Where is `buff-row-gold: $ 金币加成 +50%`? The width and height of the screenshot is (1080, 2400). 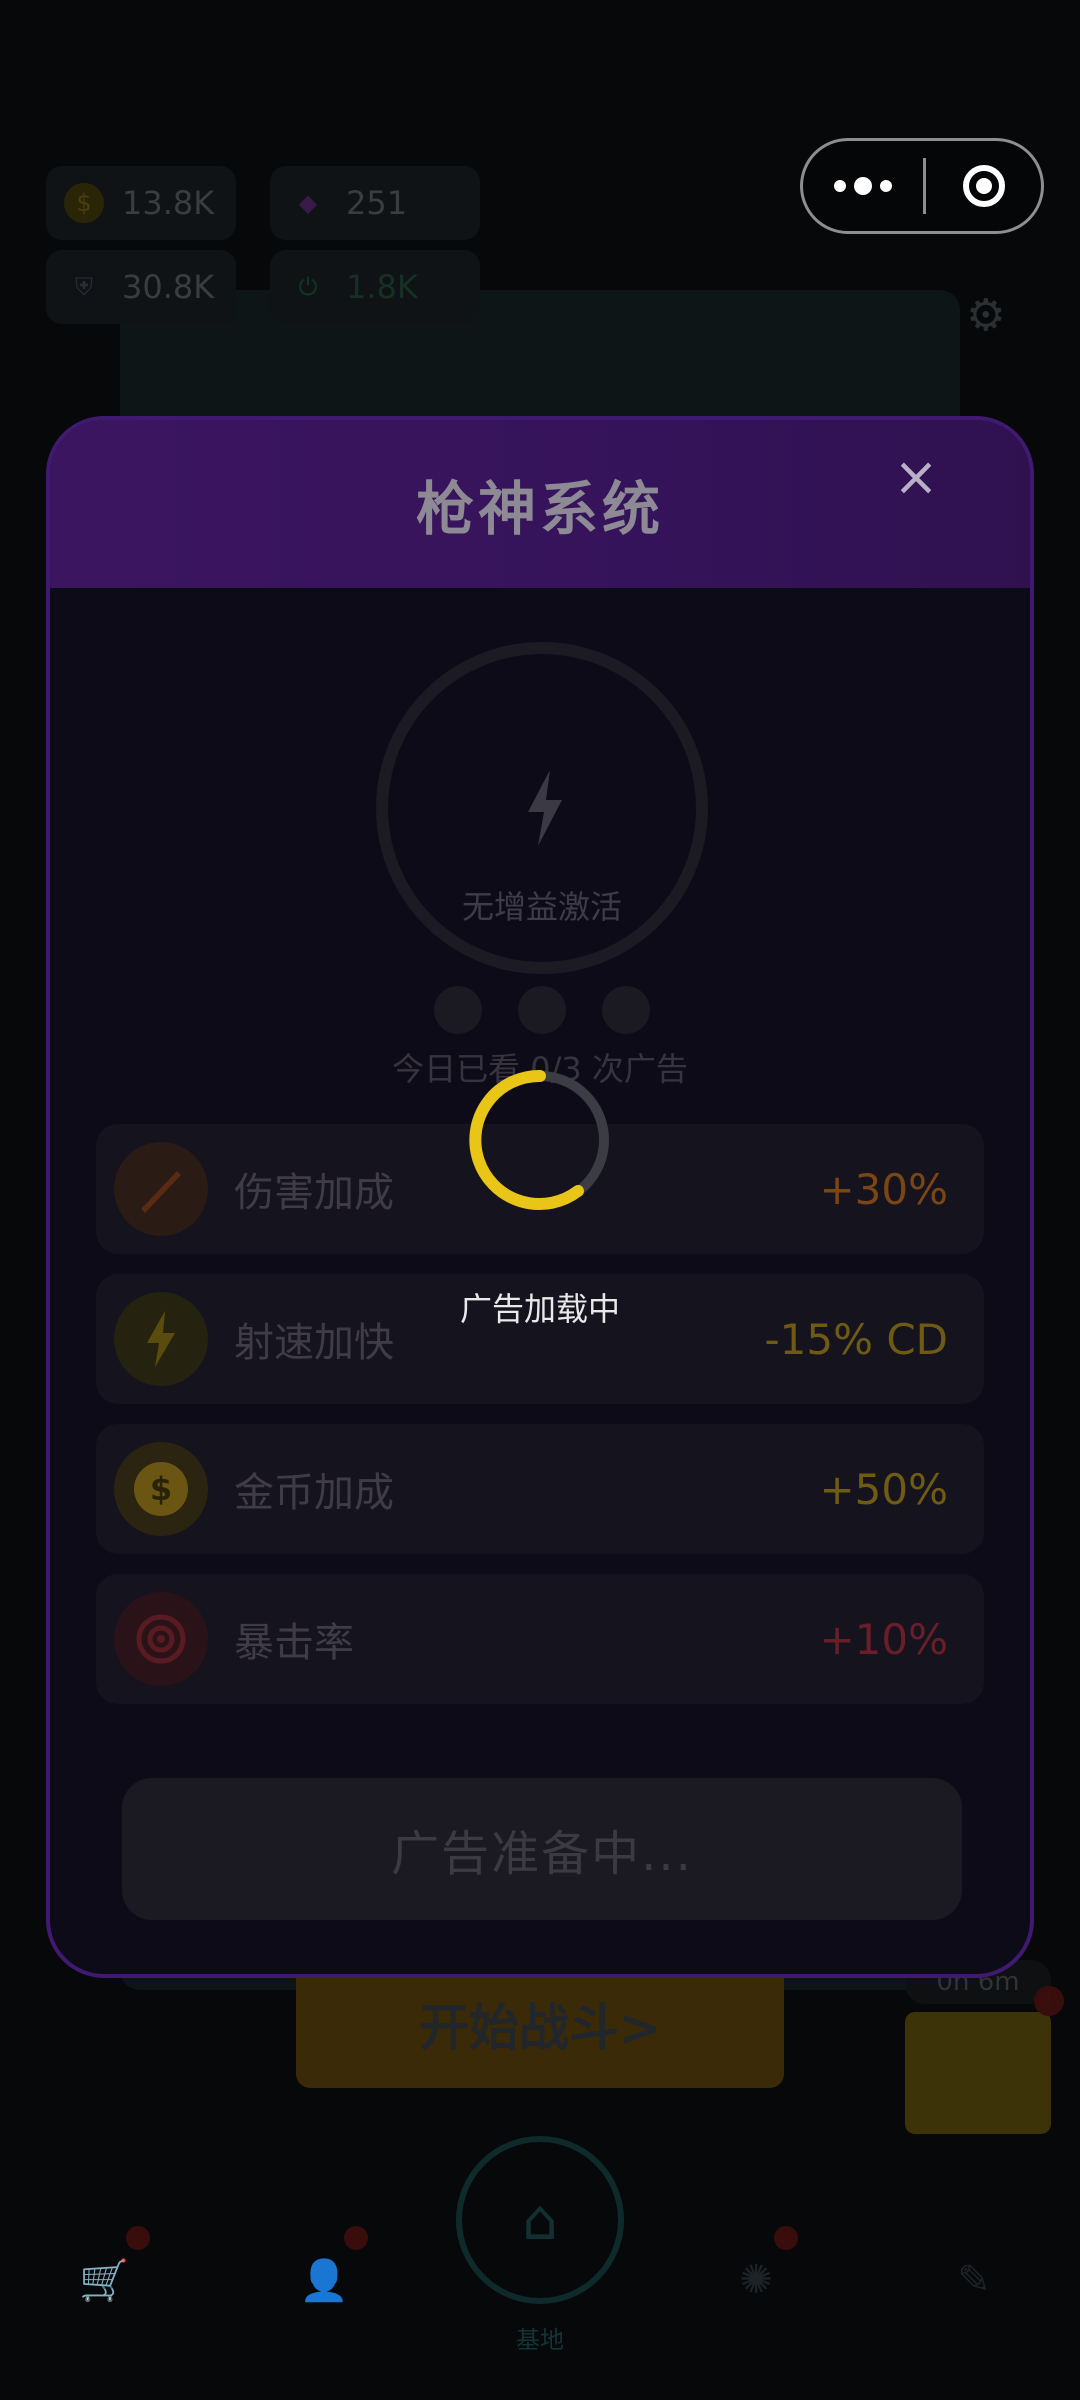
buff-row-gold: $ 金币加成 +50% is located at coordinates (540, 1489).